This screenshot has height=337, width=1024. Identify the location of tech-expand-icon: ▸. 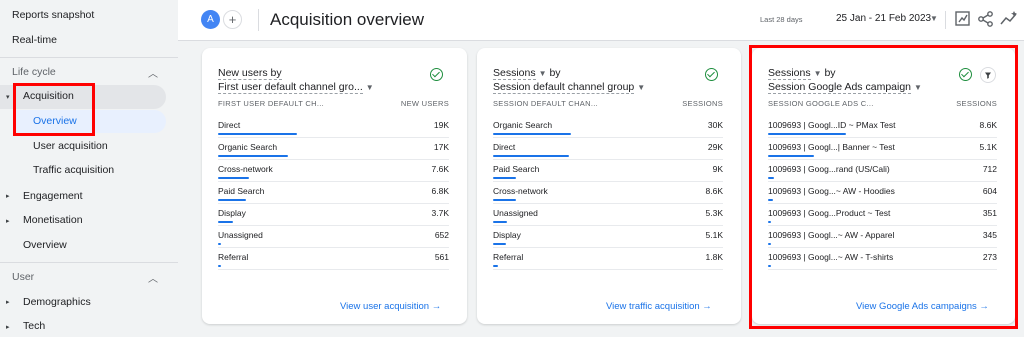
(8, 327).